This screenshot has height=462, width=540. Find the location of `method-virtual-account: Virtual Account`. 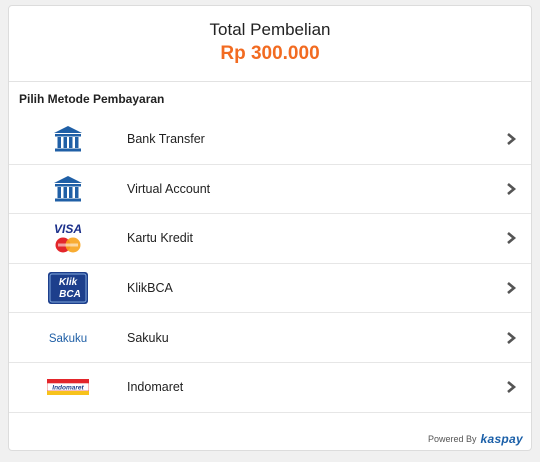

method-virtual-account: Virtual Account is located at coordinates (270, 190).